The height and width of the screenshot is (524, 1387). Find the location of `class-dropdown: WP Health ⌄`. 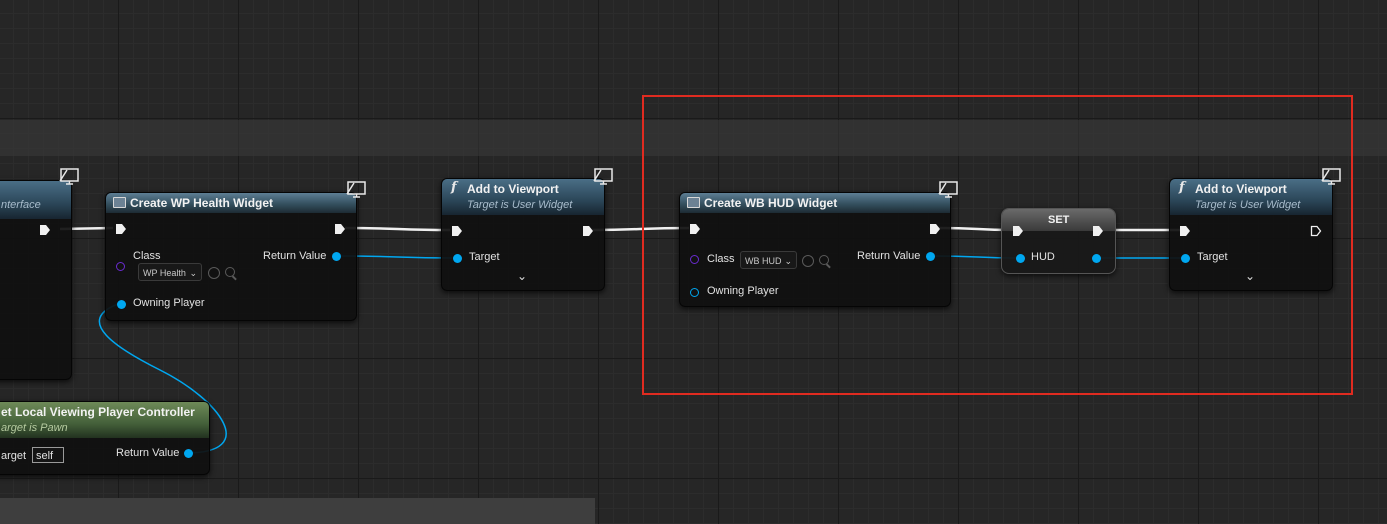

class-dropdown: WP Health ⌄ is located at coordinates (170, 272).